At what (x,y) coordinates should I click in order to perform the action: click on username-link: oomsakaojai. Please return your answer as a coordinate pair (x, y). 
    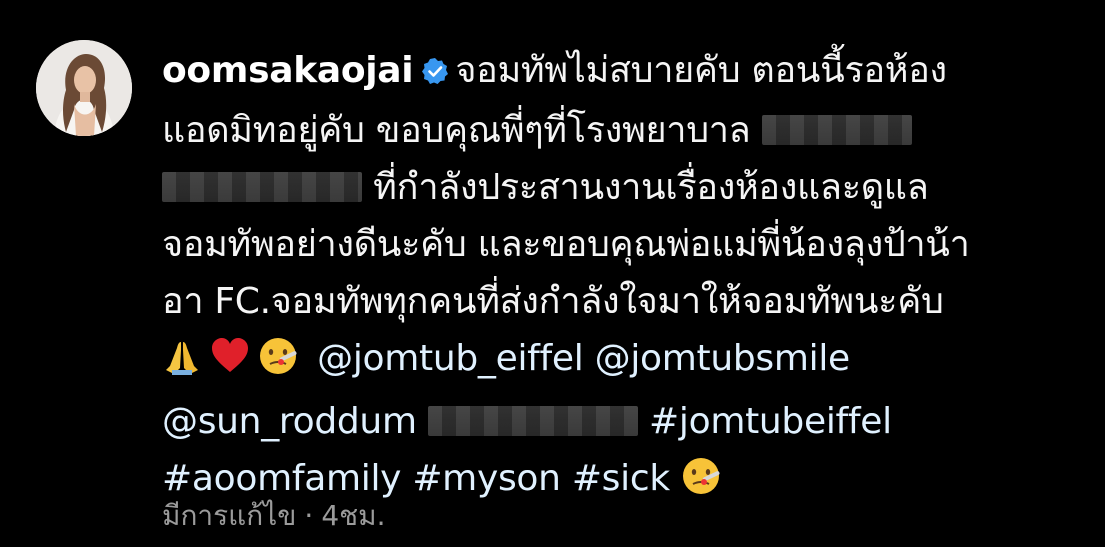
    Looking at the image, I should click on (288, 70).